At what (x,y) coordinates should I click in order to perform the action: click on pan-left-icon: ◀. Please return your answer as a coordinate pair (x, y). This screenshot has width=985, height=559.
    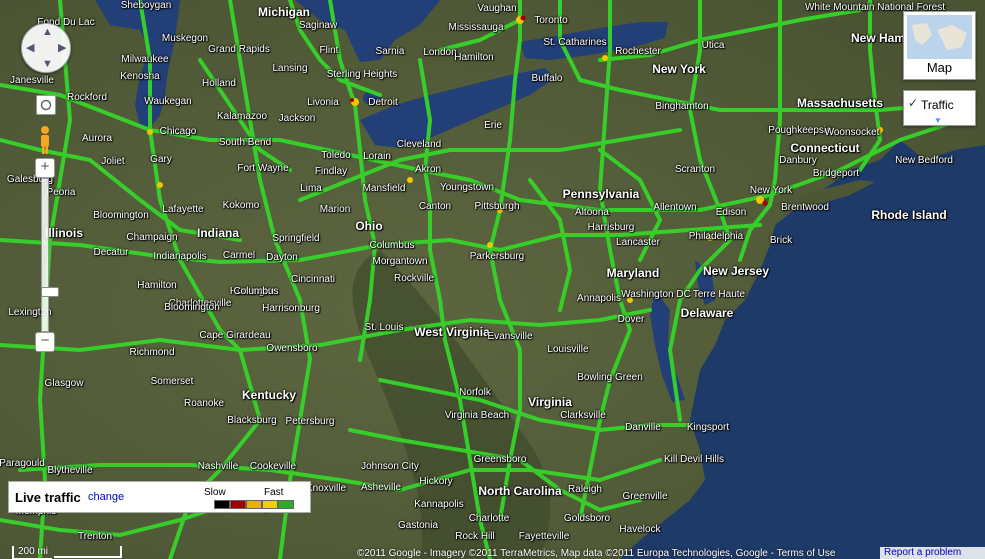
    Looking at the image, I should click on (30, 48).